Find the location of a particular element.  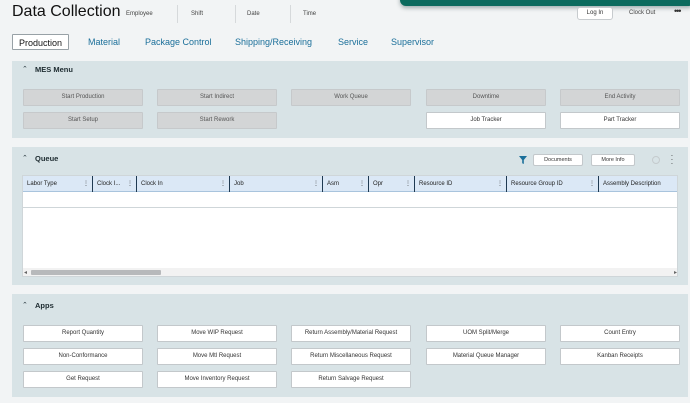

apps-header: ⌃ Apps is located at coordinates (350, 306).